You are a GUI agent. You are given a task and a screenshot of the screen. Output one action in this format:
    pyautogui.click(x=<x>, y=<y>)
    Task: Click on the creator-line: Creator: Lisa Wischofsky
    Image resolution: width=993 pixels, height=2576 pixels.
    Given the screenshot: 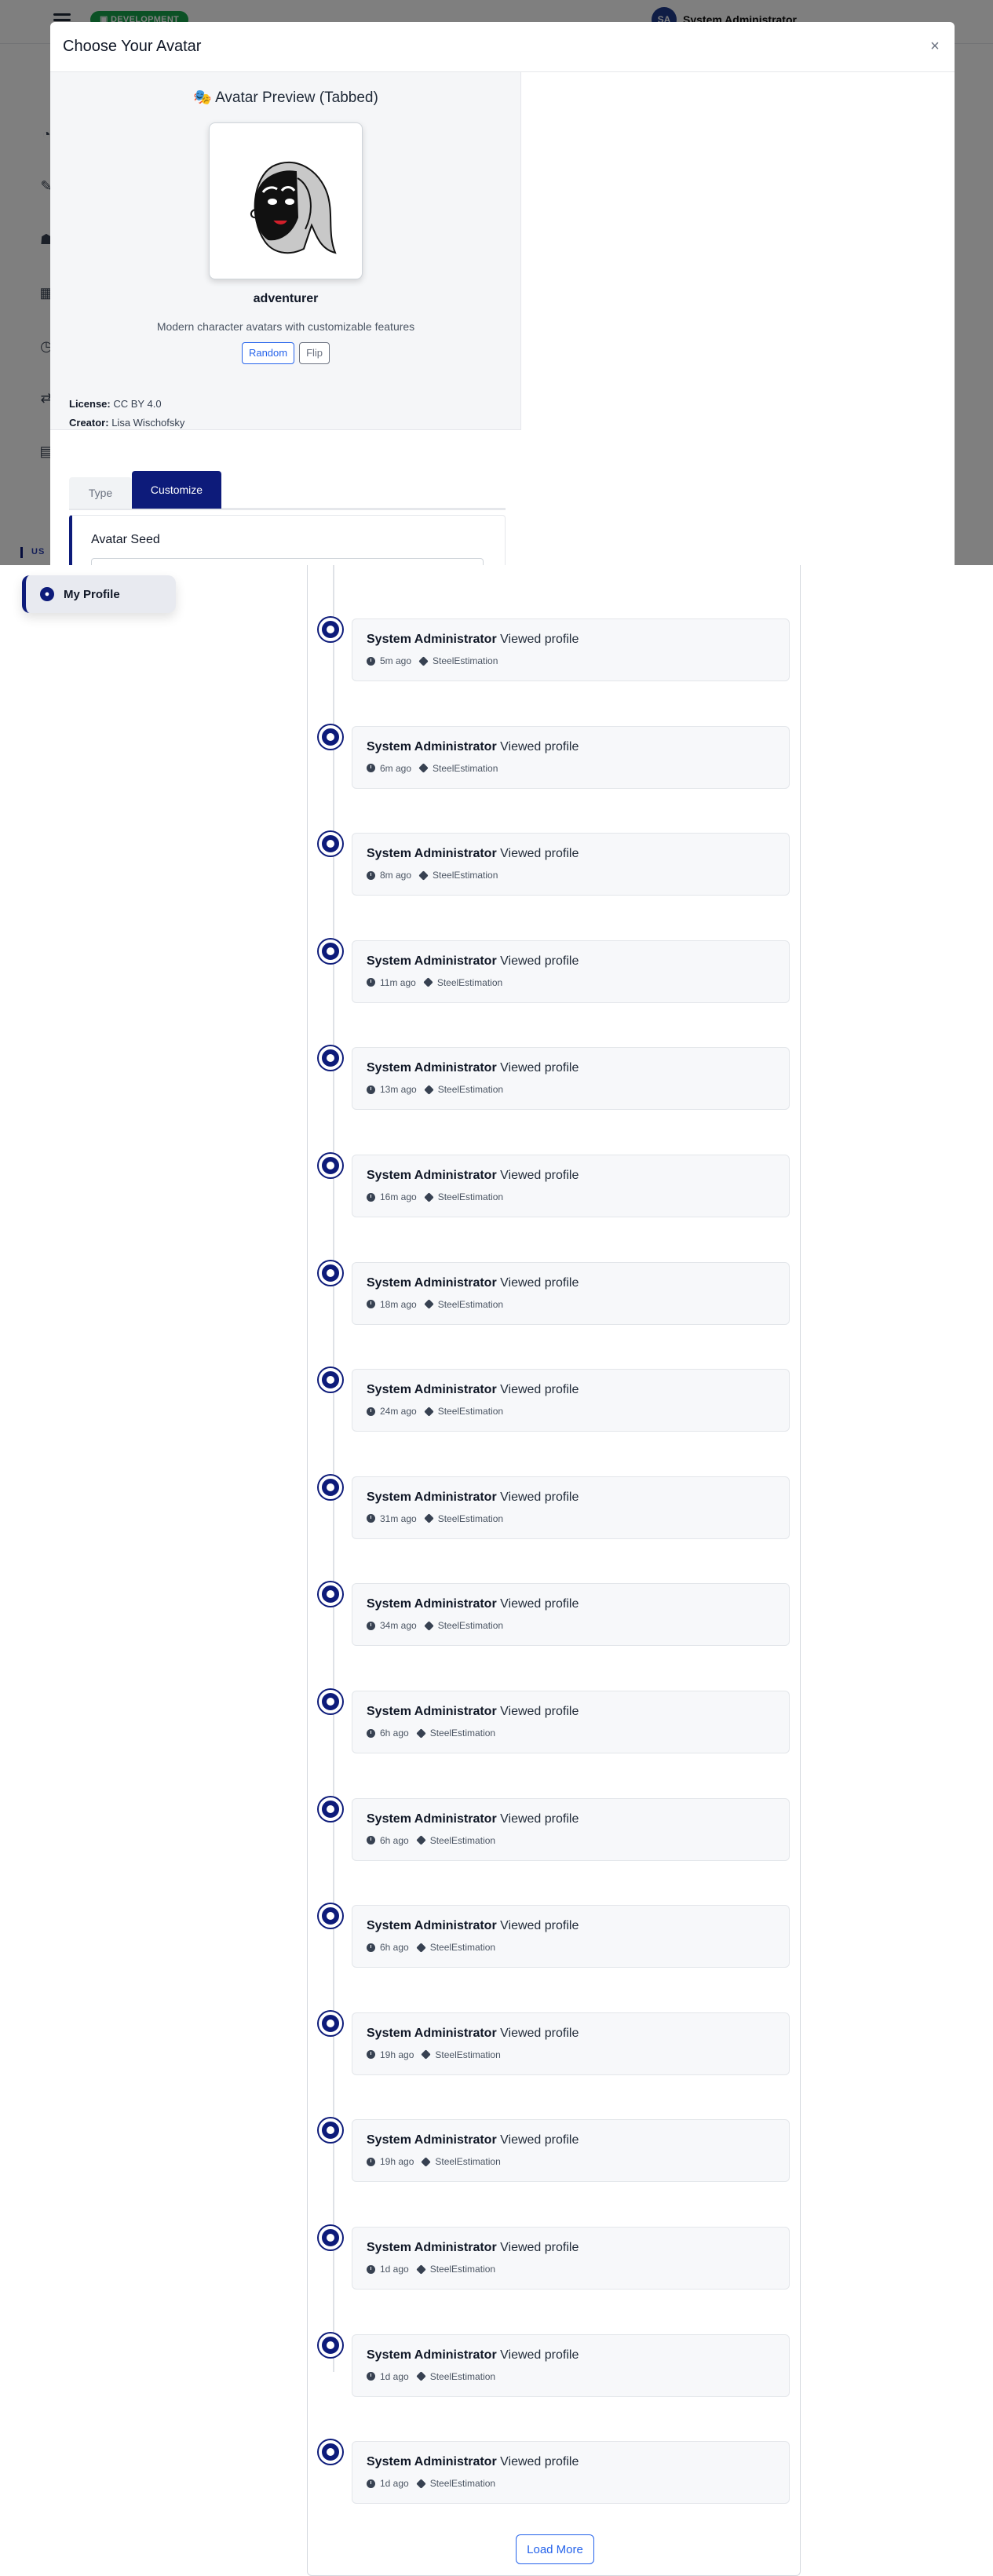 What is the action you would take?
    pyautogui.click(x=126, y=423)
    